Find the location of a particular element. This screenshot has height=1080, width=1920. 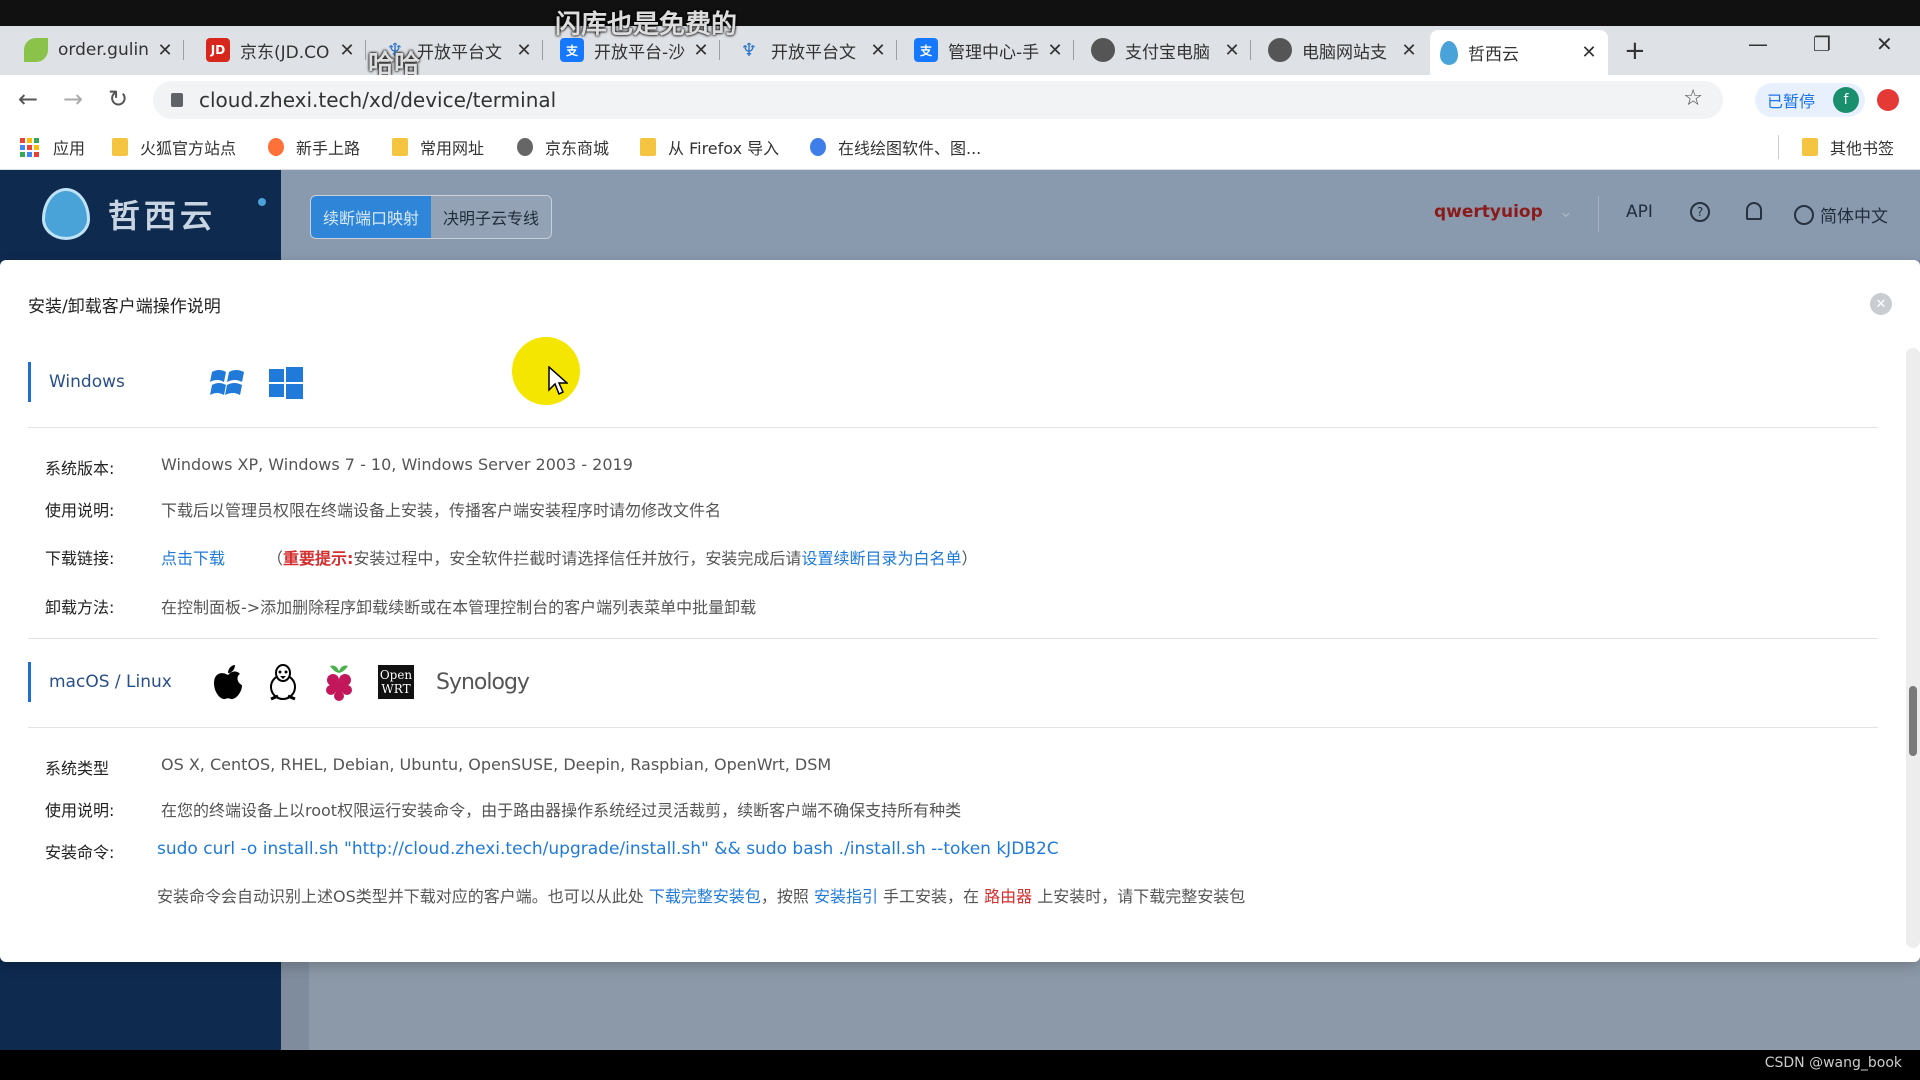

bookmark-label: 新手上路 is located at coordinates (328, 148).